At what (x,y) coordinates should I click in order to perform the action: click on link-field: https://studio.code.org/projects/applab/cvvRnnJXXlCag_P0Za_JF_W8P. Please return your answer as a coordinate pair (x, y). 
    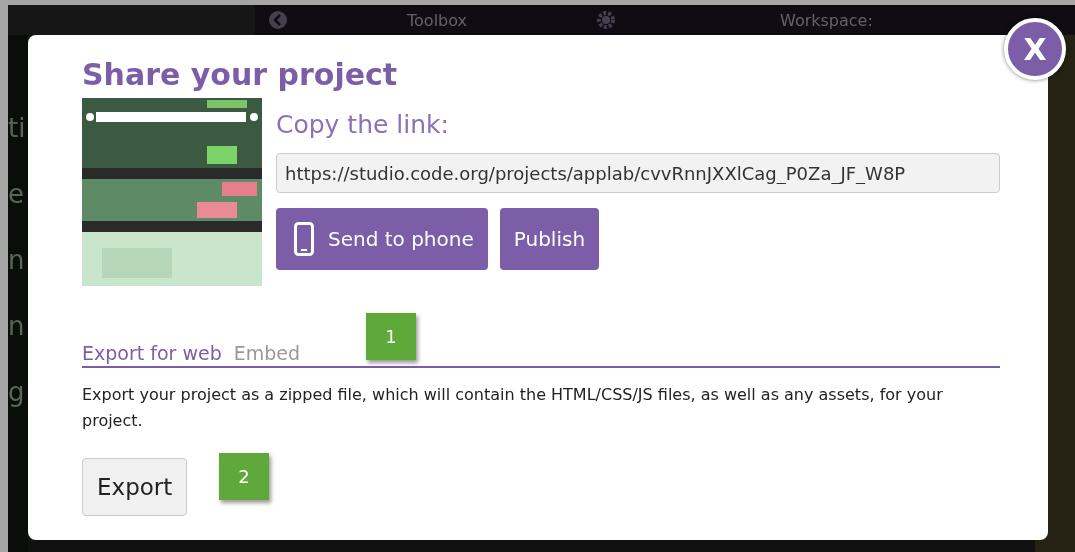
    Looking at the image, I should click on (638, 173).